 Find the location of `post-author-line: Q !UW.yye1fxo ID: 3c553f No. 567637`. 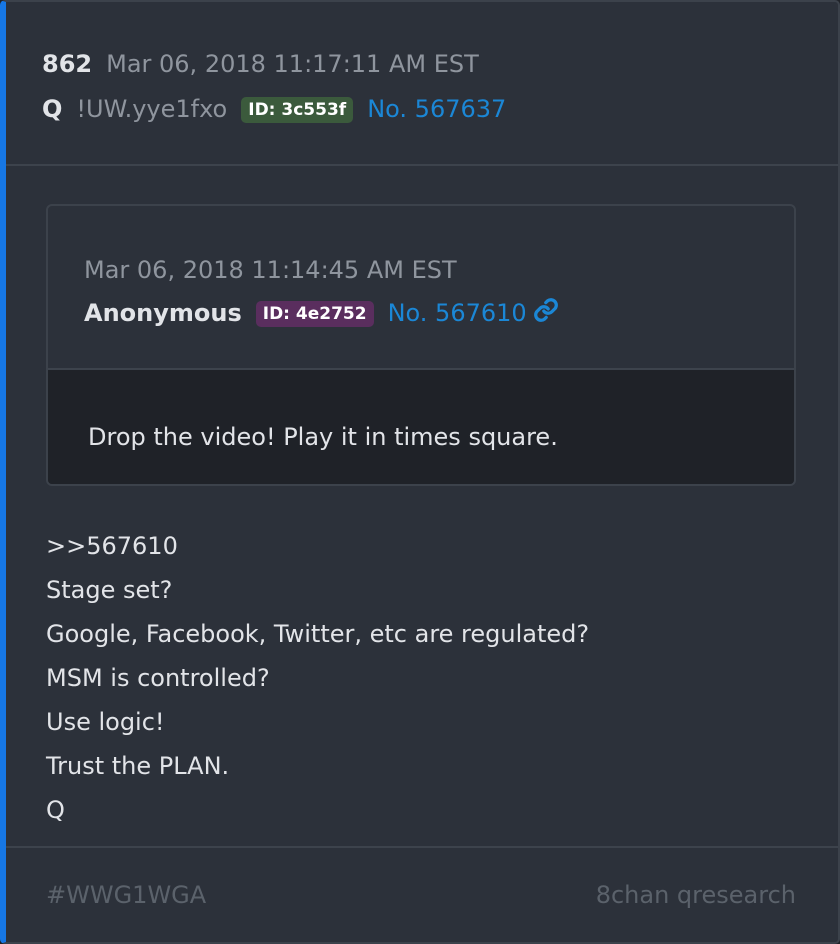

post-author-line: Q !UW.yye1fxo ID: 3c553f No. 567637 is located at coordinates (274, 109).